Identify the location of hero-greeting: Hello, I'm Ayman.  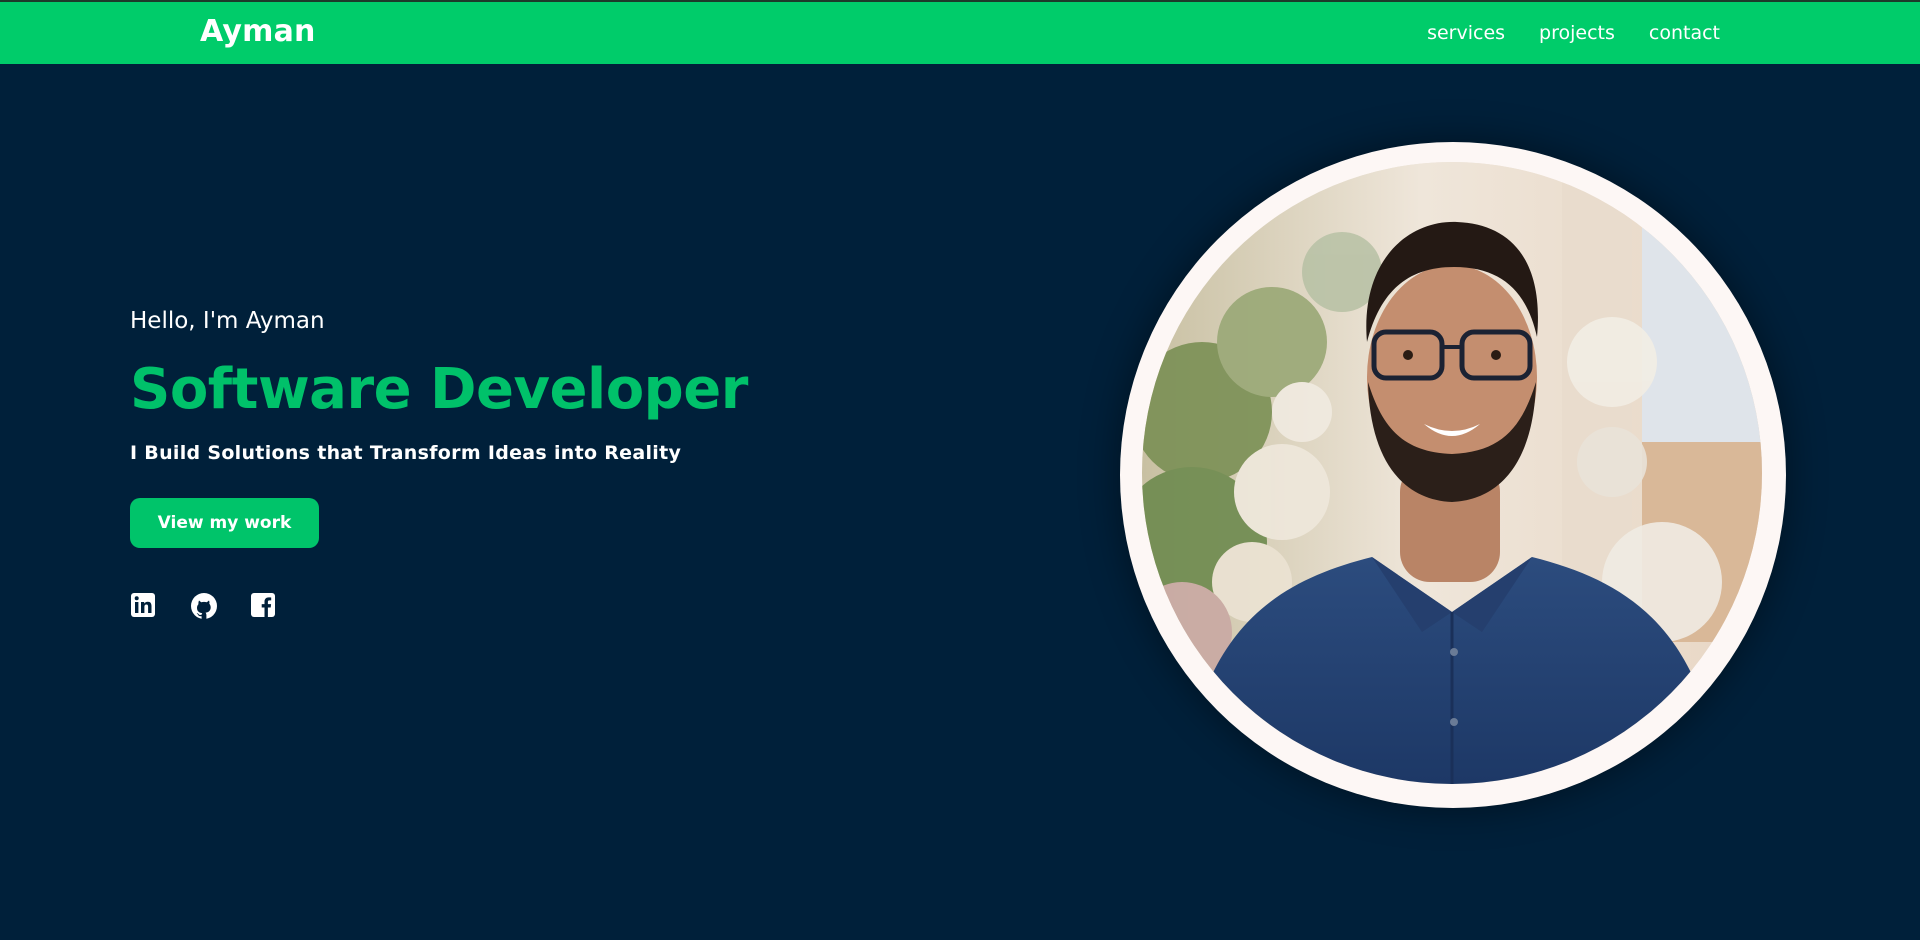
(227, 321).